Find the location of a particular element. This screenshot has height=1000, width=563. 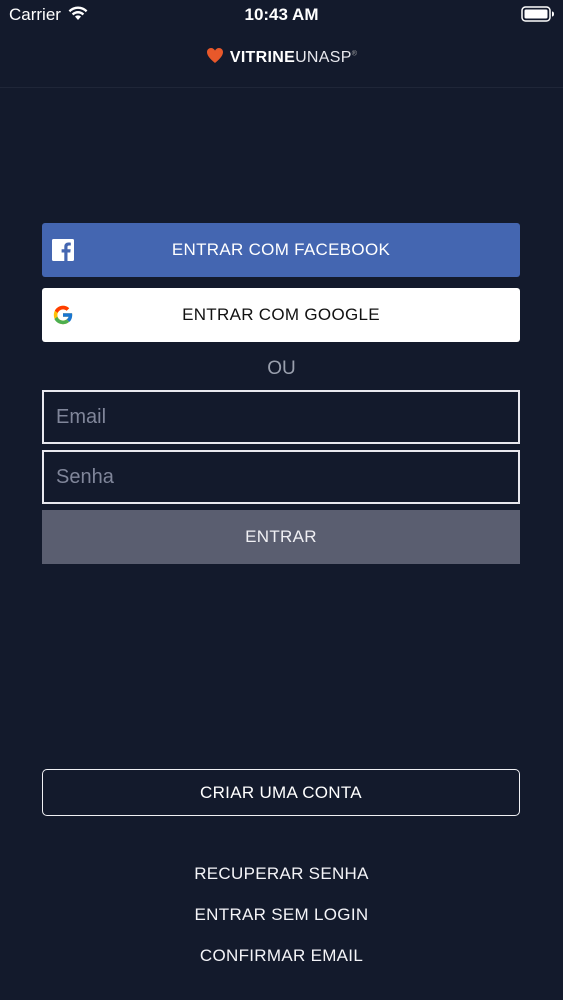

login-submit-label: ENTRAR is located at coordinates (281, 536).